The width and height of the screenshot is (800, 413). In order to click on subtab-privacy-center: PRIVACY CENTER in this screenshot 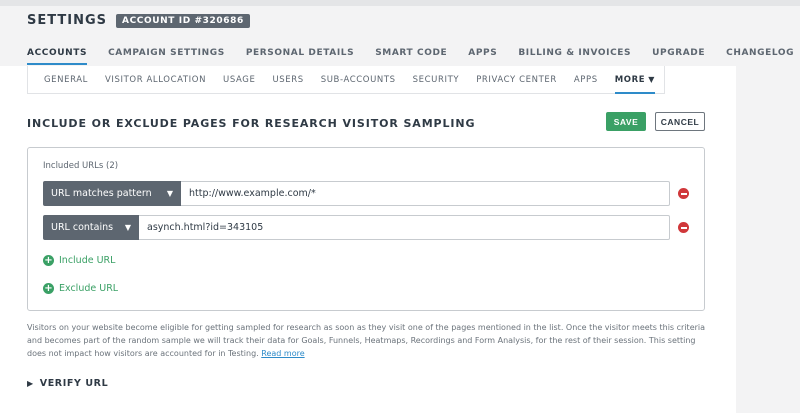, I will do `click(516, 80)`.